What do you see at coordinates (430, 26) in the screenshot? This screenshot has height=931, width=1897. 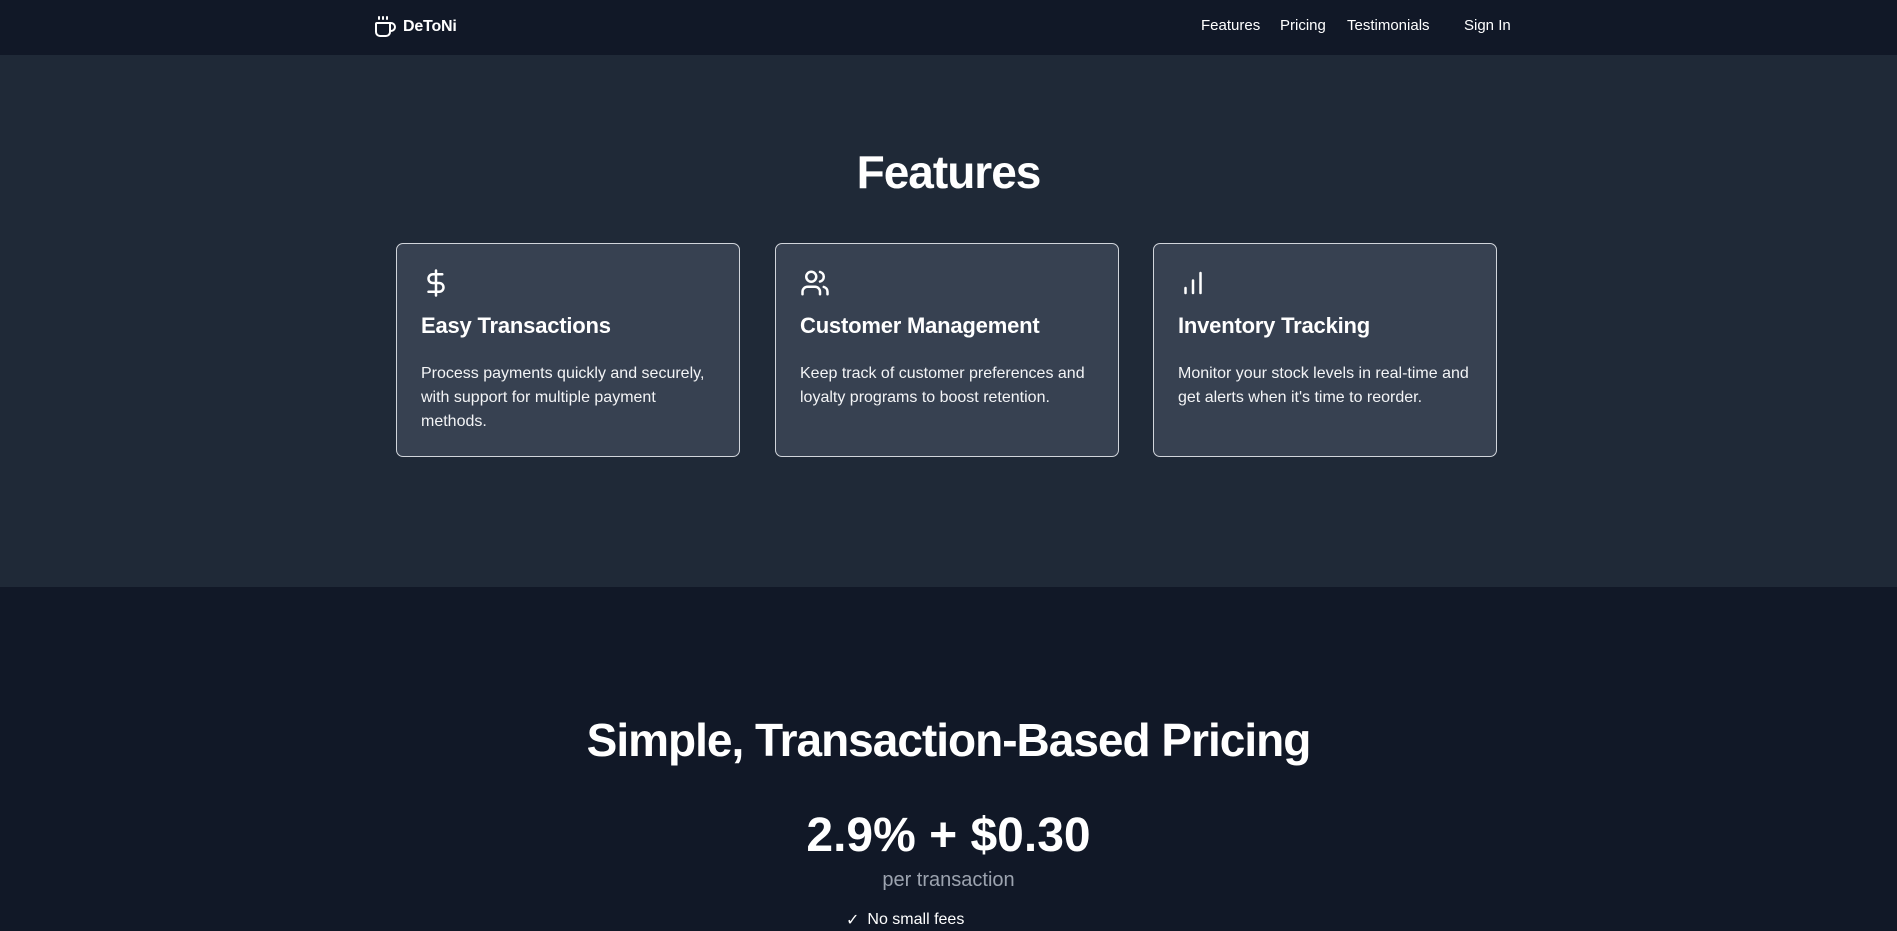 I see `brand-name: DeToNi` at bounding box center [430, 26].